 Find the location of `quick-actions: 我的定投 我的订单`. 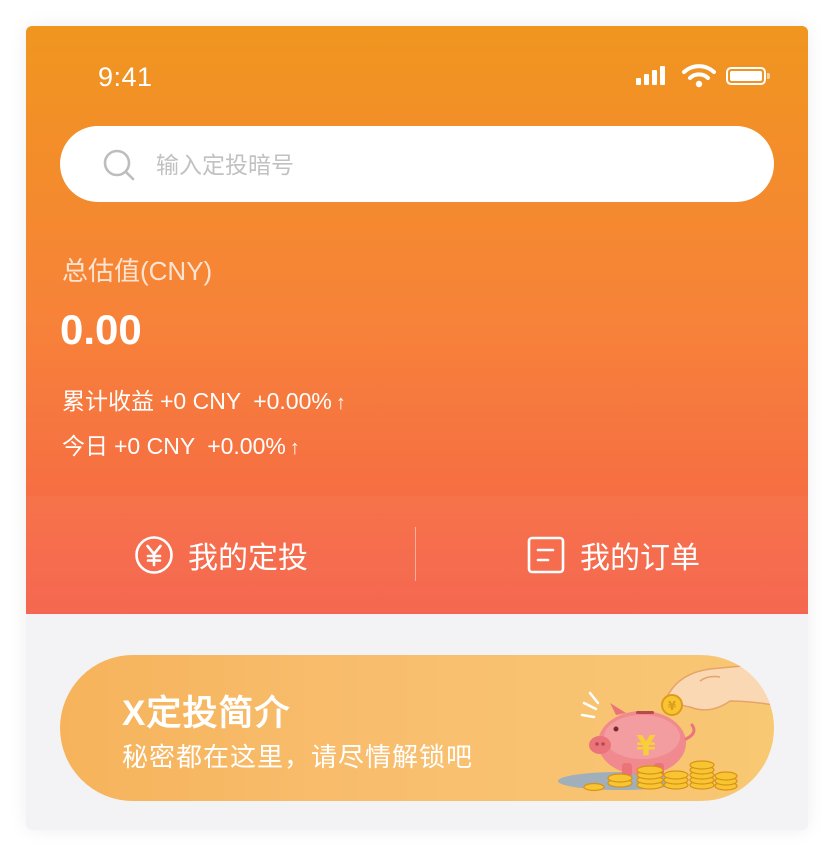

quick-actions: 我的定投 我的订单 is located at coordinates (417, 555).